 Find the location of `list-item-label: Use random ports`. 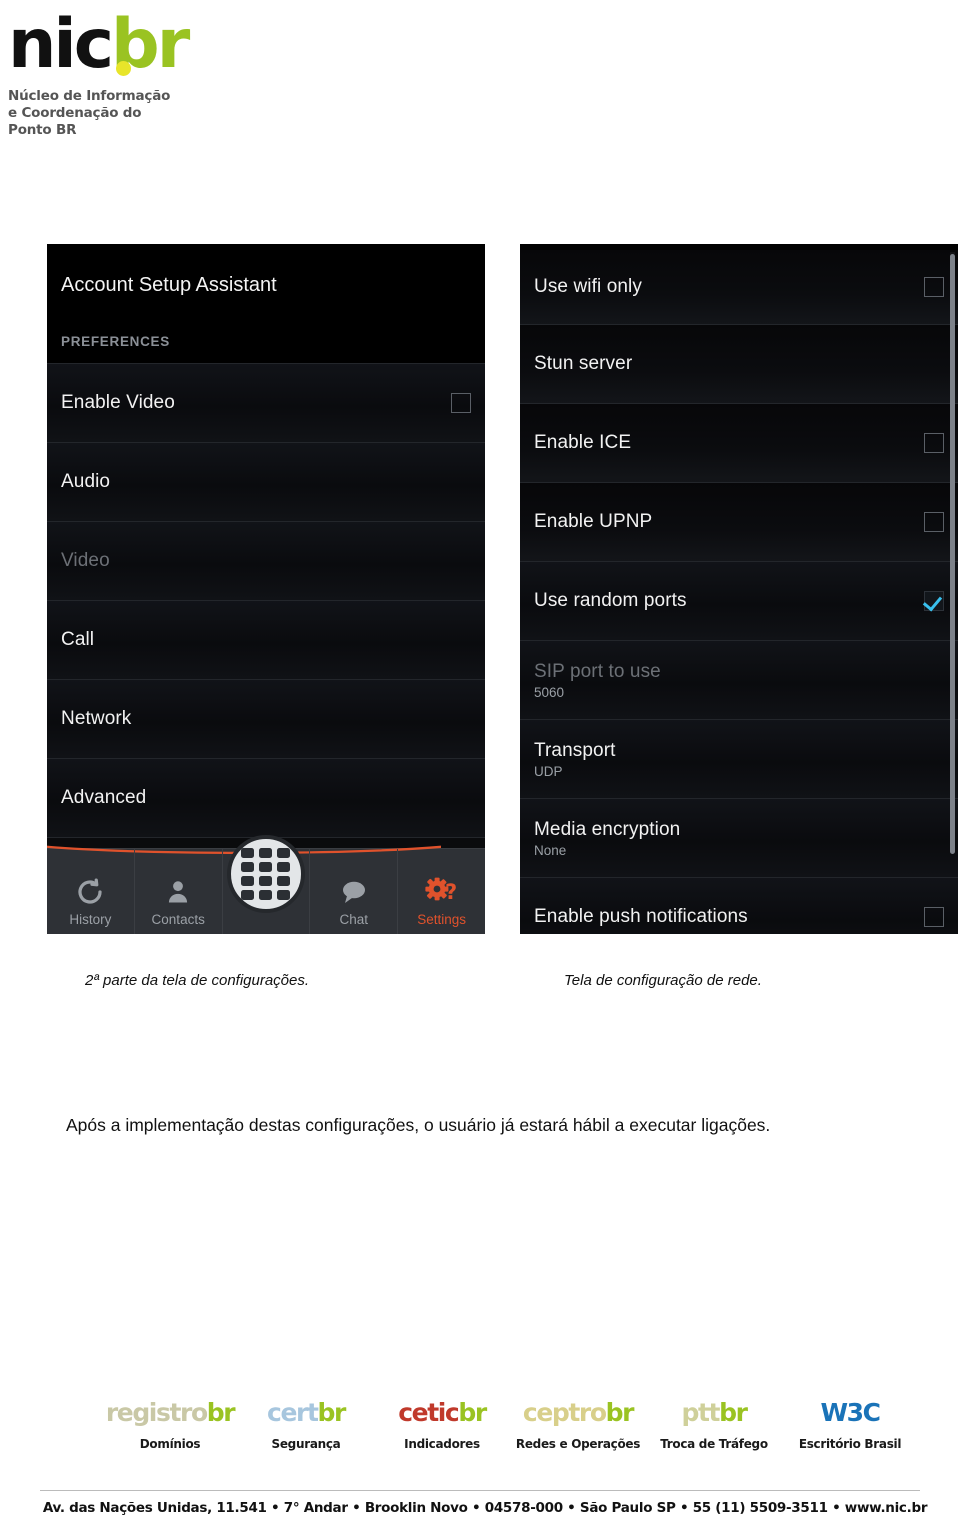

list-item-label: Use random ports is located at coordinates (610, 600).